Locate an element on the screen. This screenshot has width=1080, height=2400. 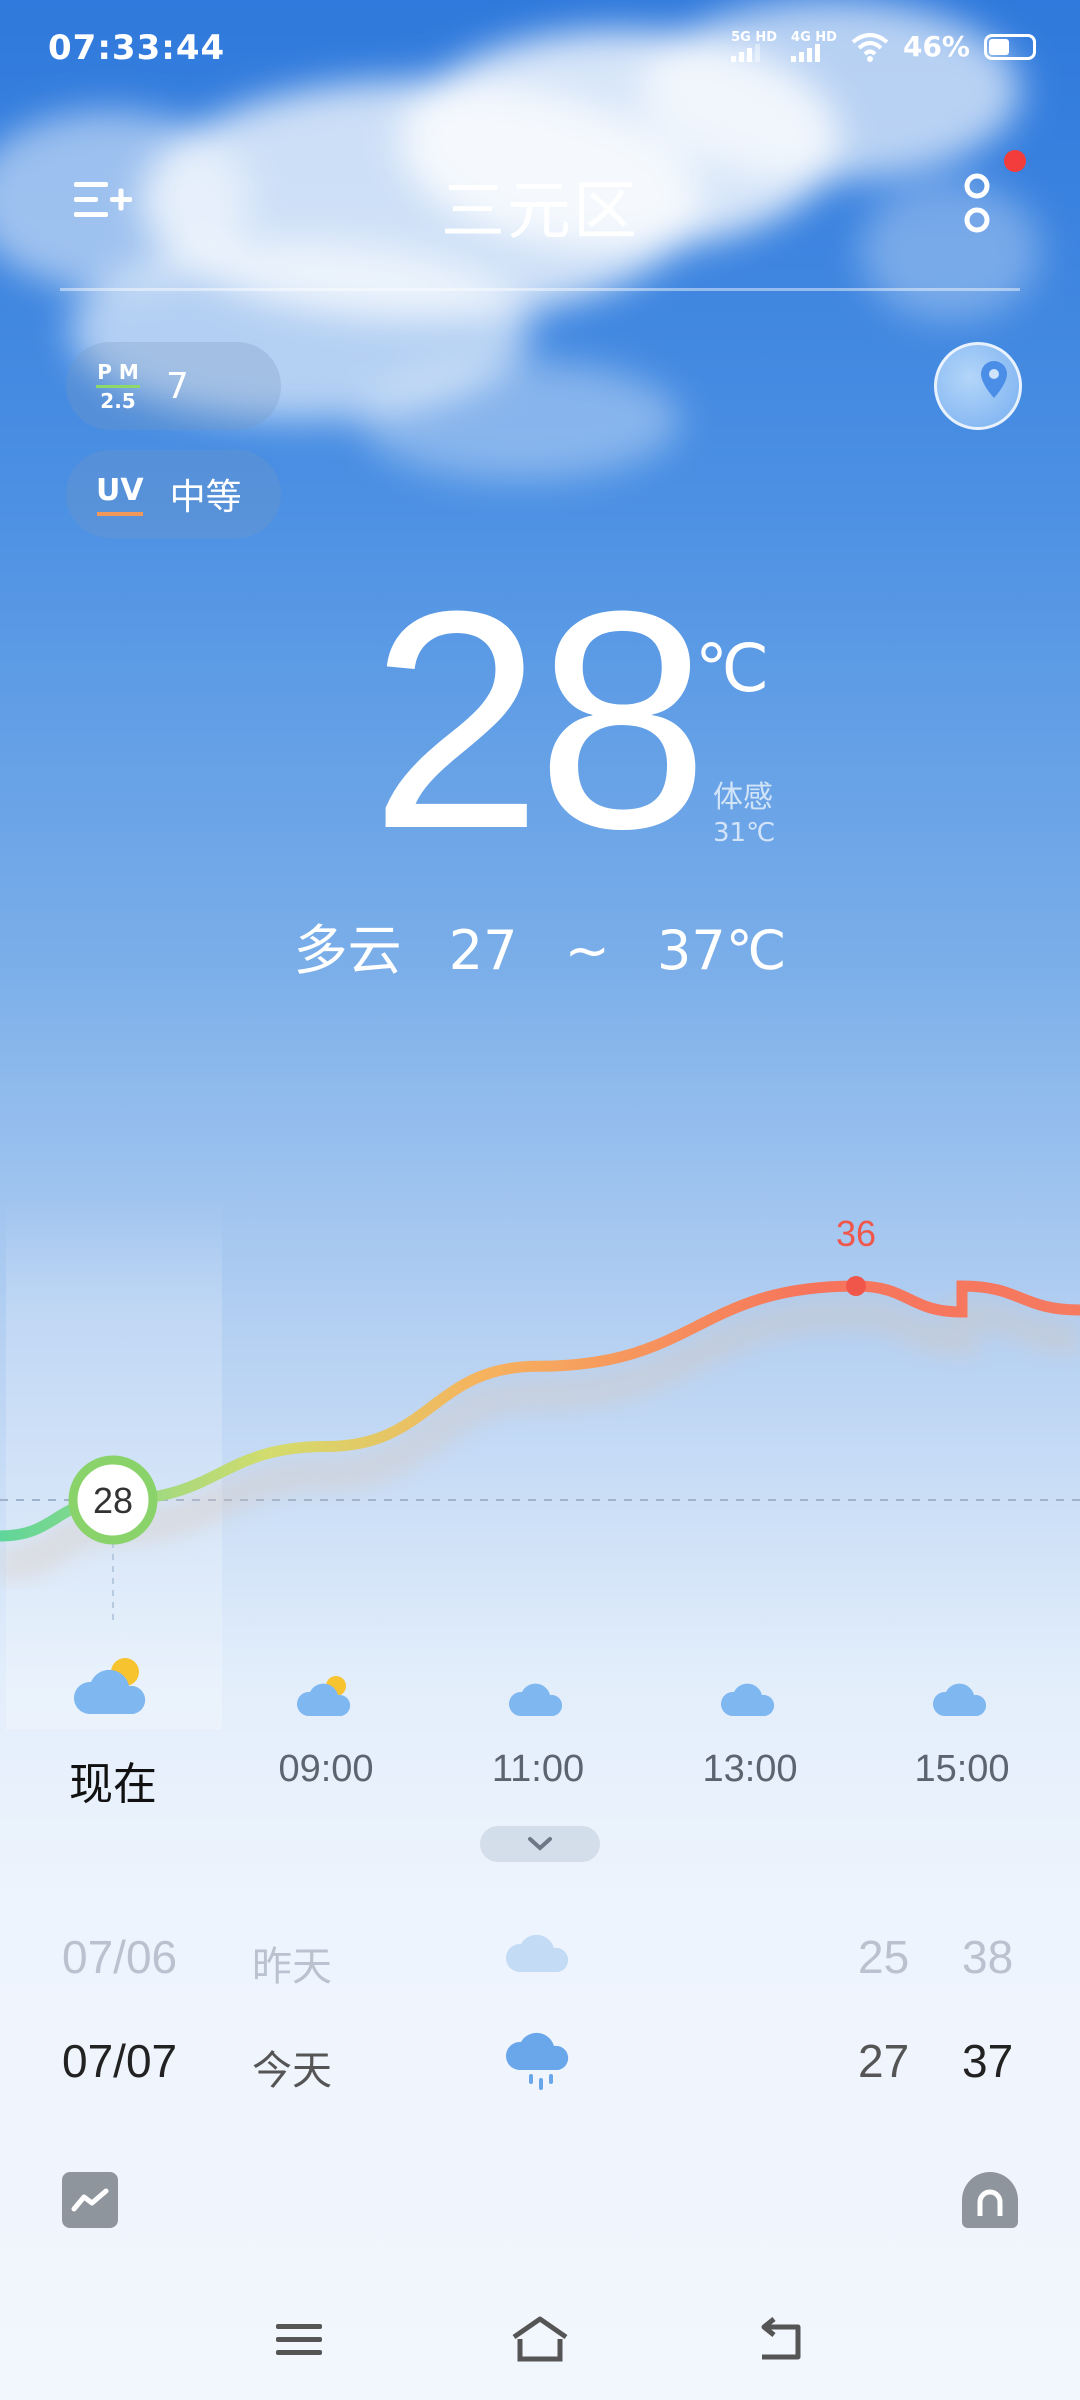
back-button is located at coordinates (781, 2340).